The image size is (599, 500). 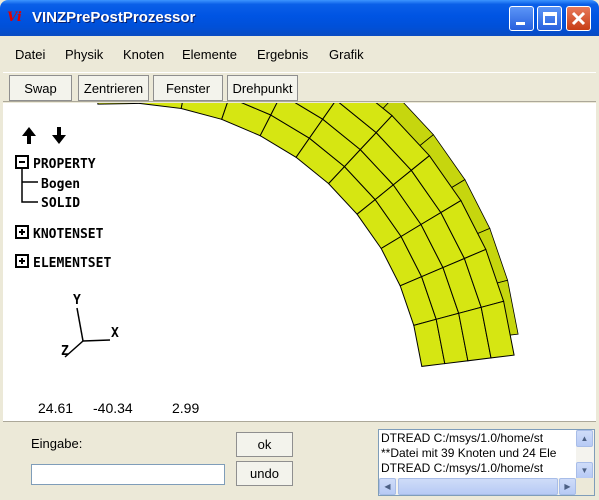 I want to click on menu-elemente: Elemente, so click(x=209, y=54).